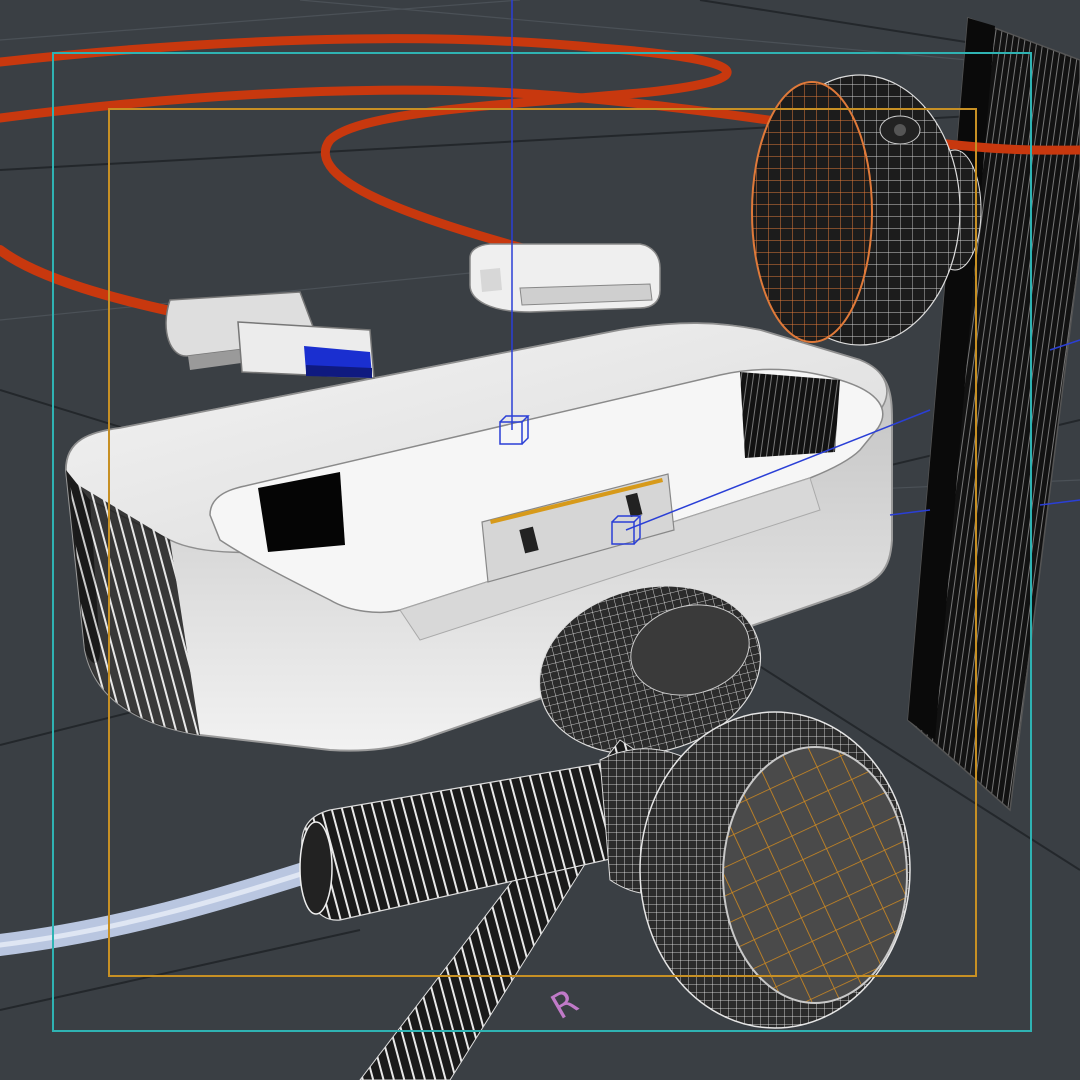  Describe the element at coordinates (565, 1004) in the screenshot. I see `earbud-side-label: R` at that location.